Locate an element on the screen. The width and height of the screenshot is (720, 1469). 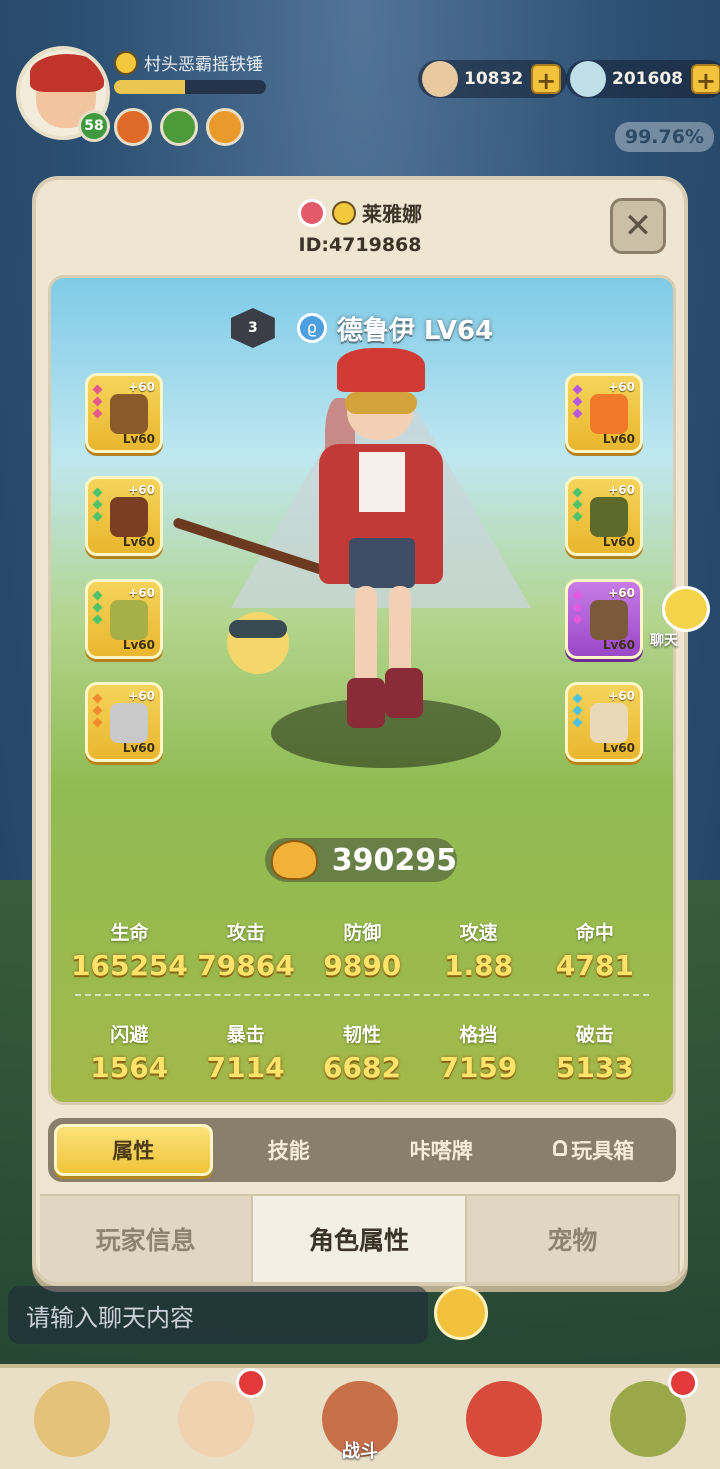
sub-tab-bar: 属性 技能 咔嗒牌 玩具箱 is located at coordinates (362, 1150).